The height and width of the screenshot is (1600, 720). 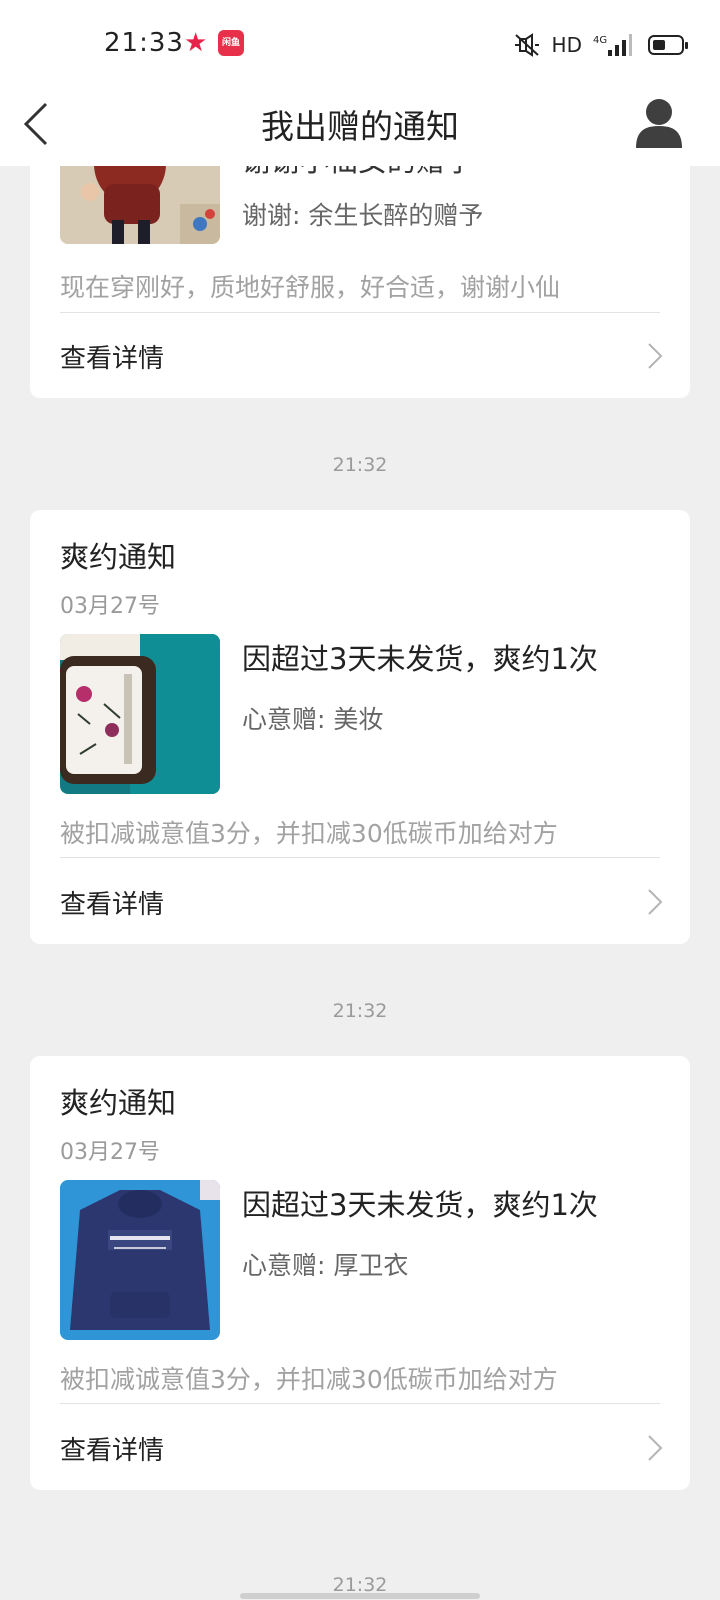 What do you see at coordinates (659, 45) in the screenshot?
I see `battery-level` at bounding box center [659, 45].